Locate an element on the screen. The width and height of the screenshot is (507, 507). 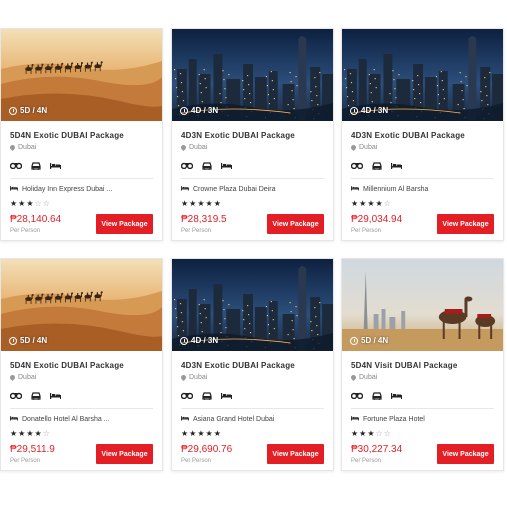
price: ₱28,140.64 is located at coordinates (36, 219).